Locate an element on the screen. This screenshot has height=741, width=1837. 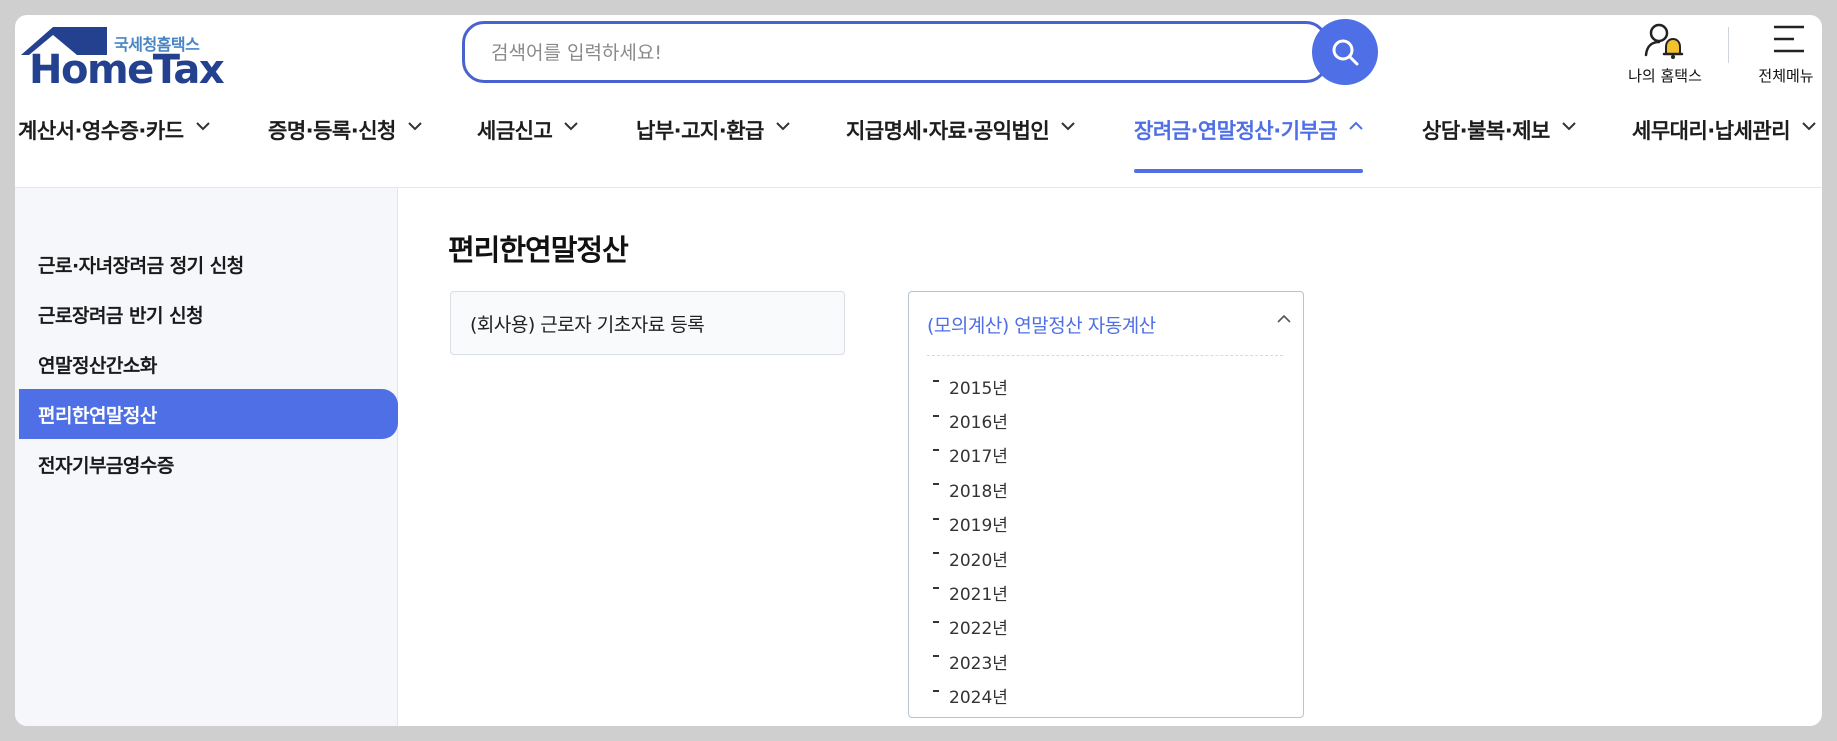
year-link-2016: 2016년 is located at coordinates (1098, 420).